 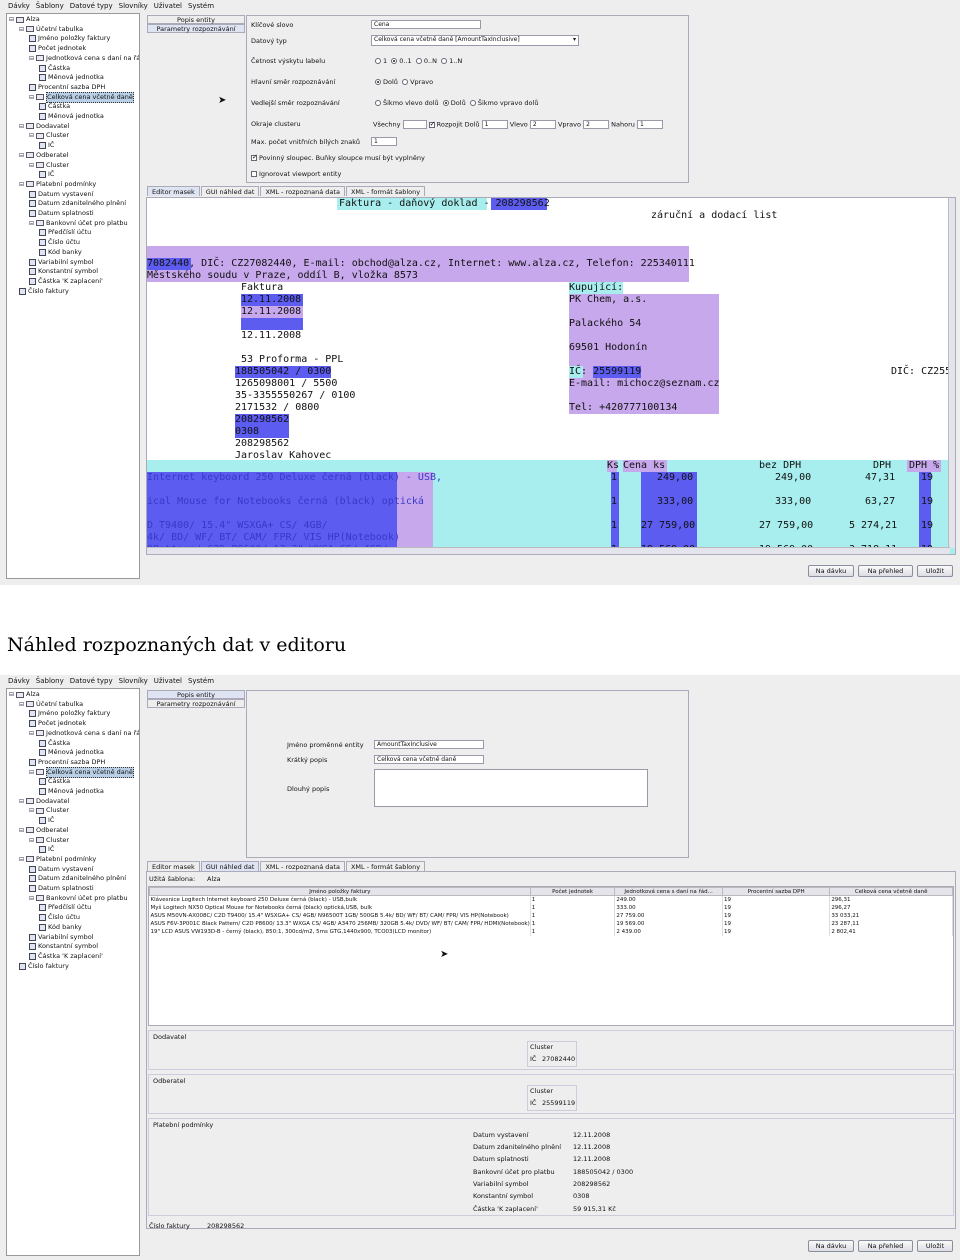 I want to click on grid-header: Procentní sazba DPH, so click(x=776, y=891).